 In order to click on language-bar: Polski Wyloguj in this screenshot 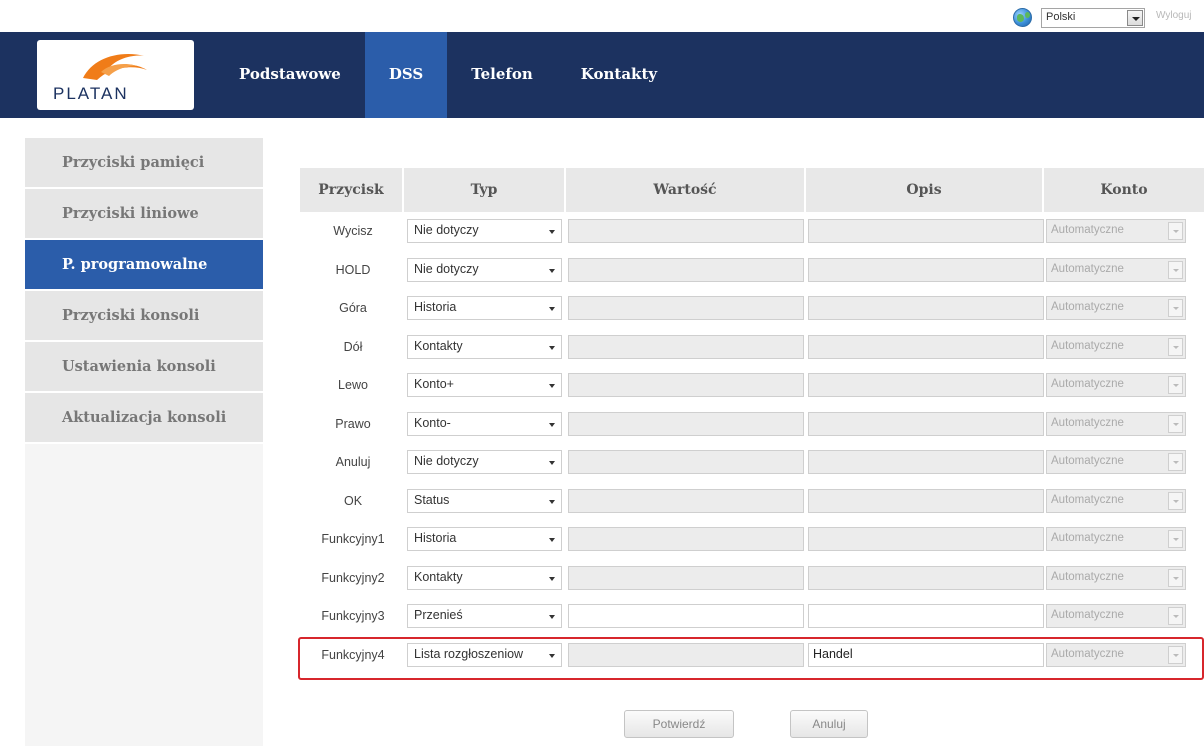, I will do `click(602, 16)`.